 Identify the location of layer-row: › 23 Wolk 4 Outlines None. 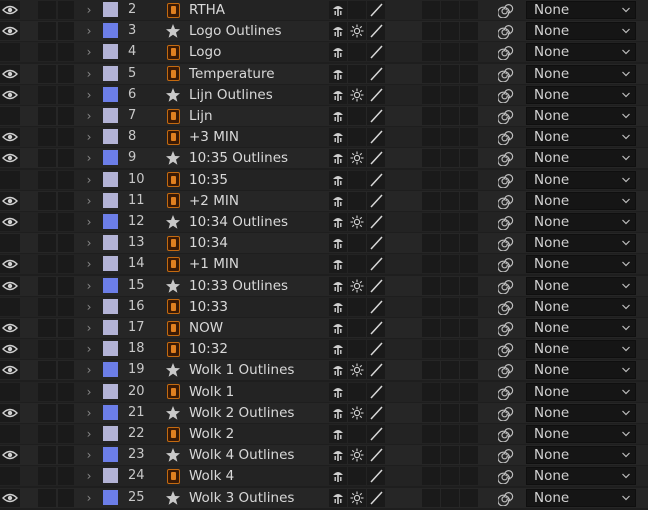
(324, 455).